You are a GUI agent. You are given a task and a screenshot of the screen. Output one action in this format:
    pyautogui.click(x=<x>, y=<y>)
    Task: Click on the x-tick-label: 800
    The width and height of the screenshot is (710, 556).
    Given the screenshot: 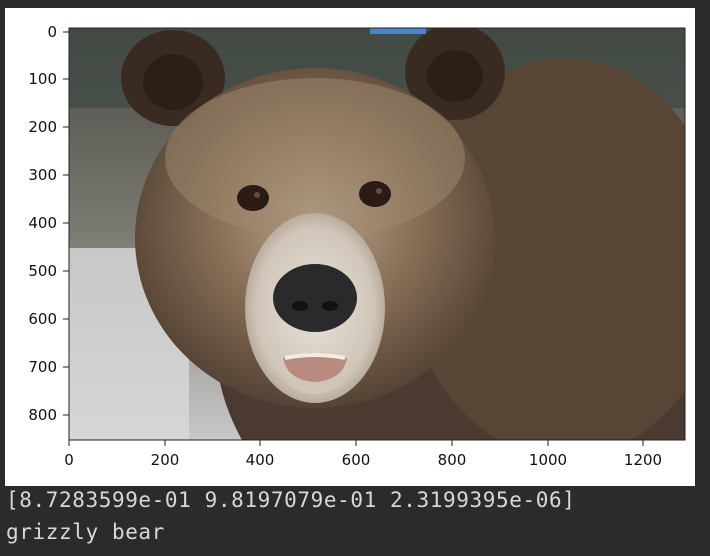 What is the action you would take?
    pyautogui.click(x=452, y=460)
    